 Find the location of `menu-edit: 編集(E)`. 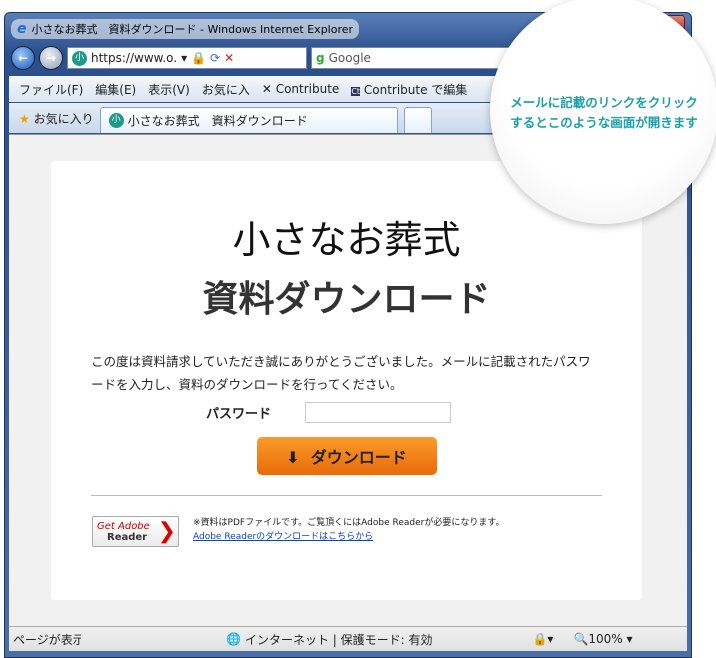

menu-edit: 編集(E) is located at coordinates (115, 89).